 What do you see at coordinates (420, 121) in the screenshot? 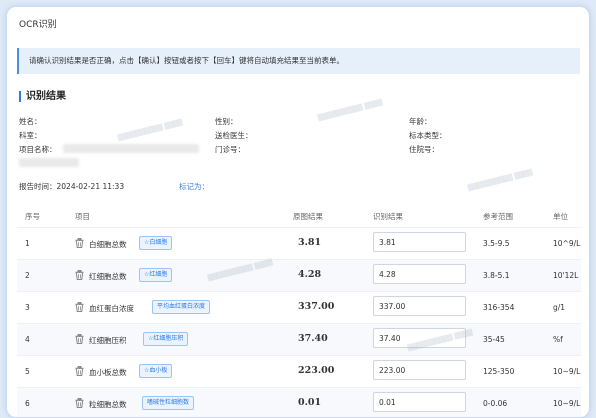
I see `age-label: 年龄：` at bounding box center [420, 121].